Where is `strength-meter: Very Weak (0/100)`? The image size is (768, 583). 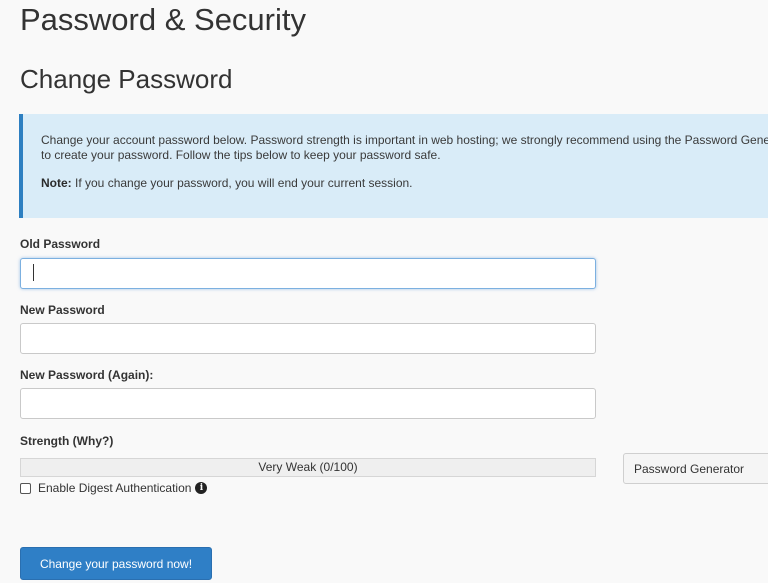 strength-meter: Very Weak (0/100) is located at coordinates (308, 467).